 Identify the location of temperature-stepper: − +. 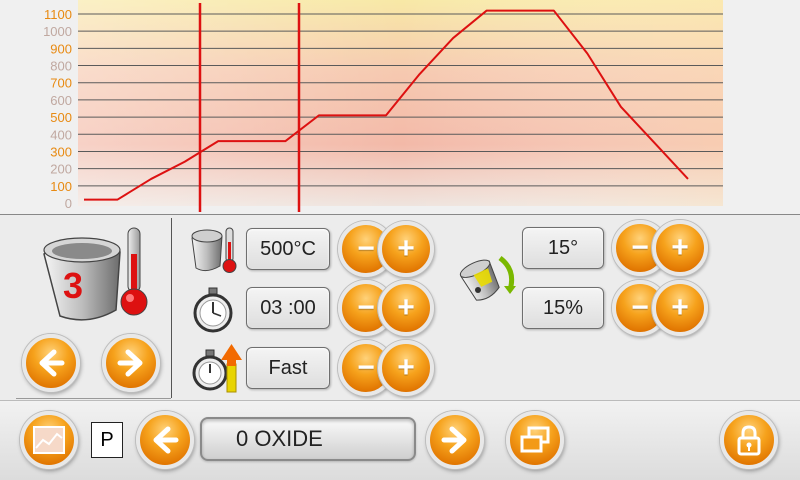
(386, 249).